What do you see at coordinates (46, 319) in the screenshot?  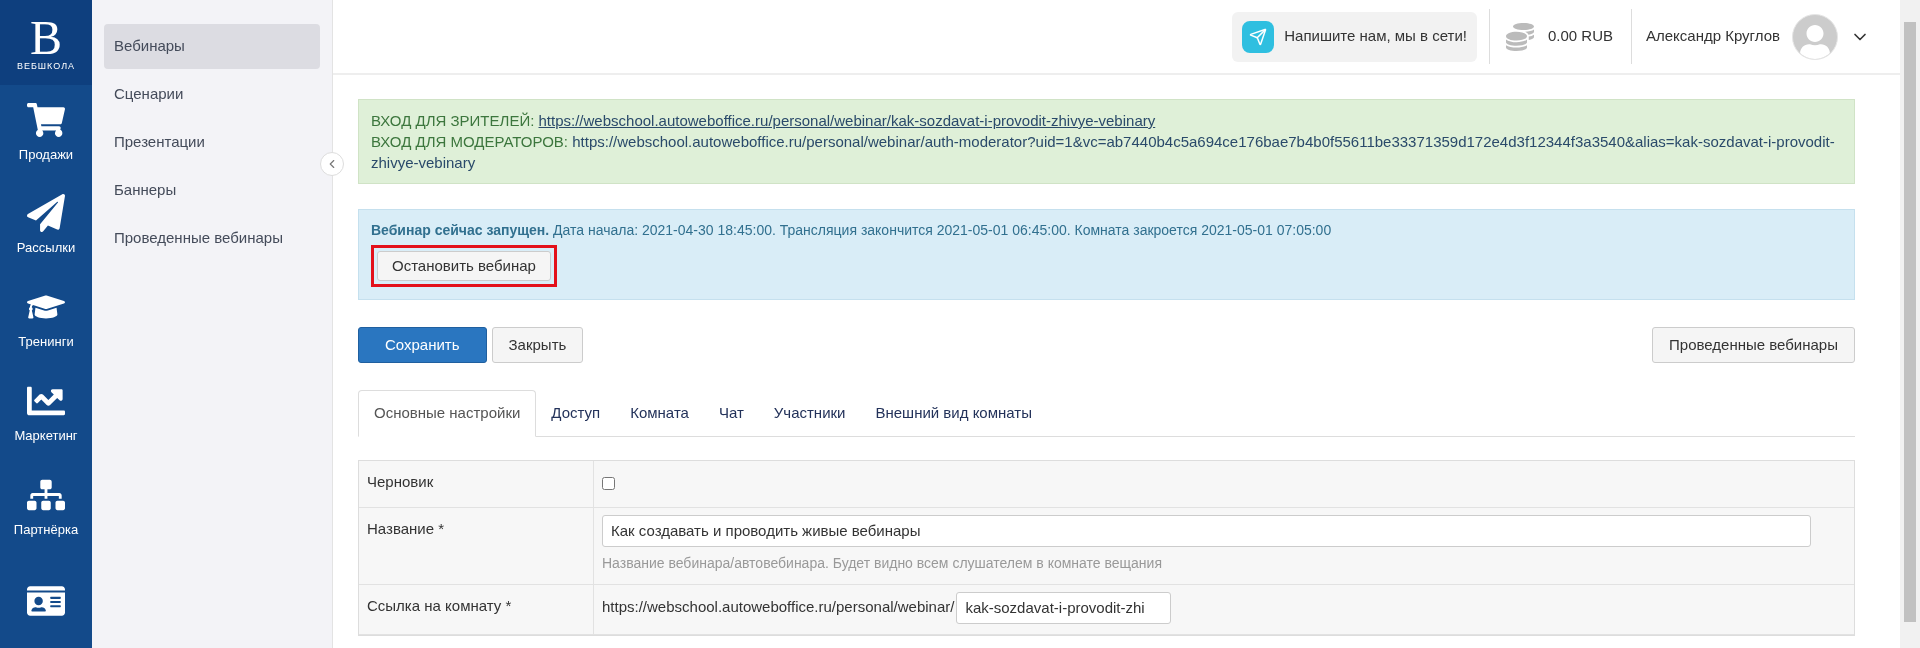 I see `rail-item: Тренинги` at bounding box center [46, 319].